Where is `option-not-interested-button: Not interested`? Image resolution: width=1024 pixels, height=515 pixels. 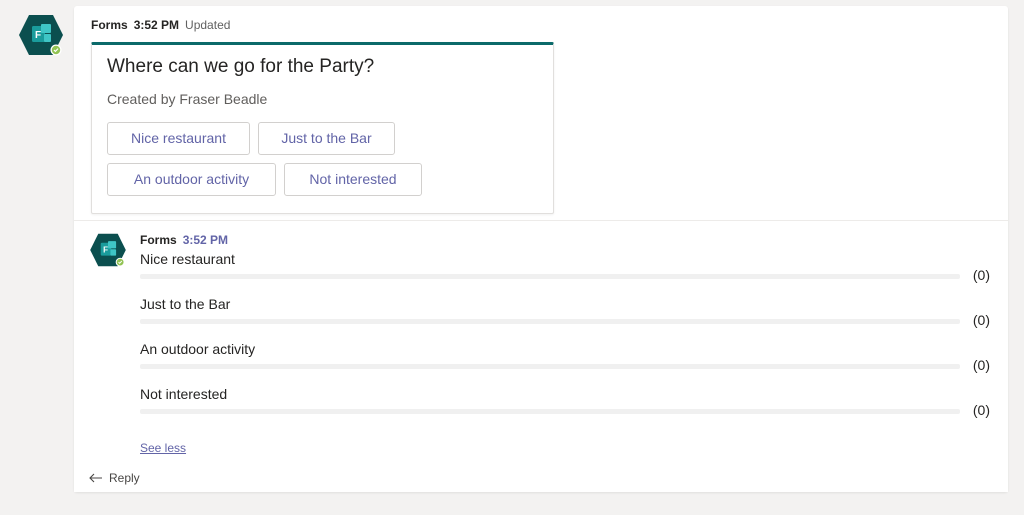
option-not-interested-button: Not interested is located at coordinates (353, 179).